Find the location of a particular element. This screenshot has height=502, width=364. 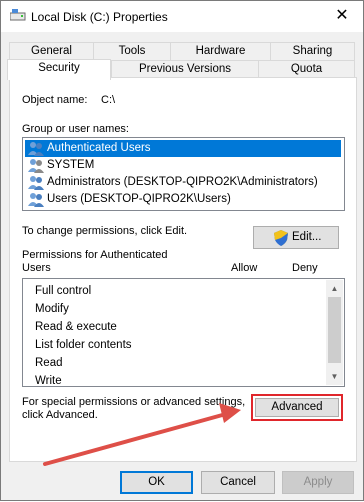

user-name: SYSTEM is located at coordinates (71, 165).